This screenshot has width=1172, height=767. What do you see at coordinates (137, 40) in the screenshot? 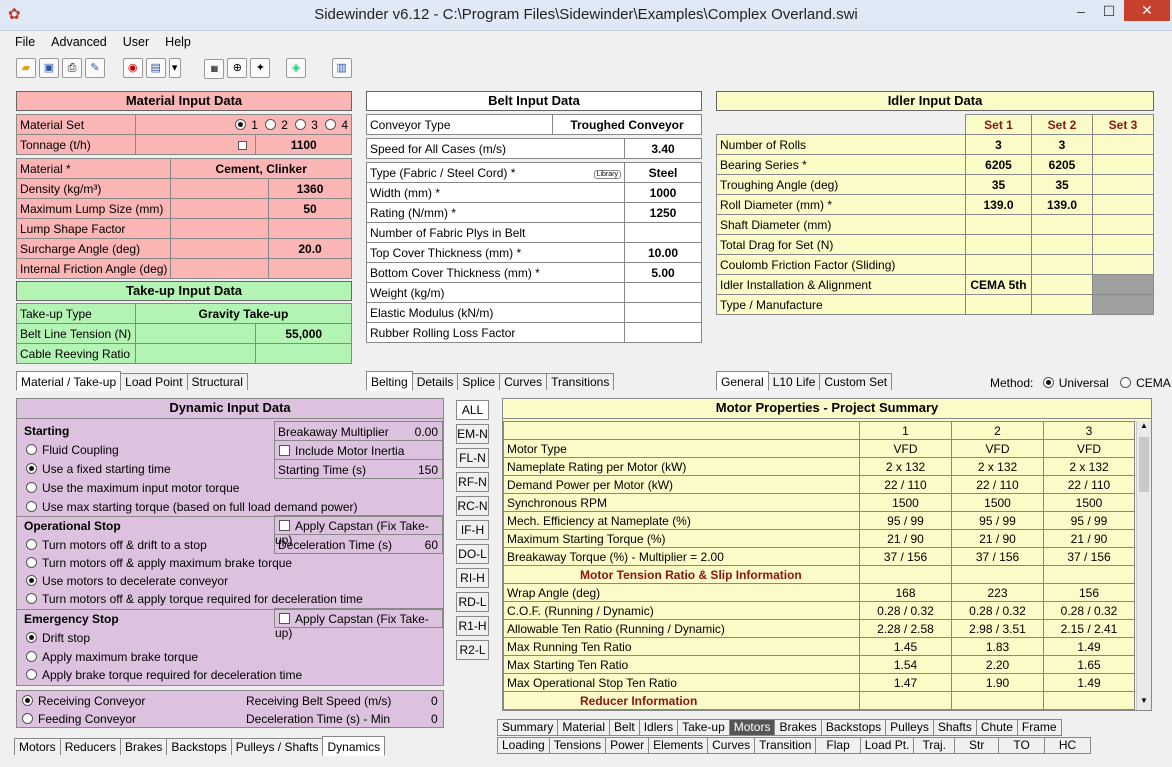
I see `menu-user: User` at bounding box center [137, 40].